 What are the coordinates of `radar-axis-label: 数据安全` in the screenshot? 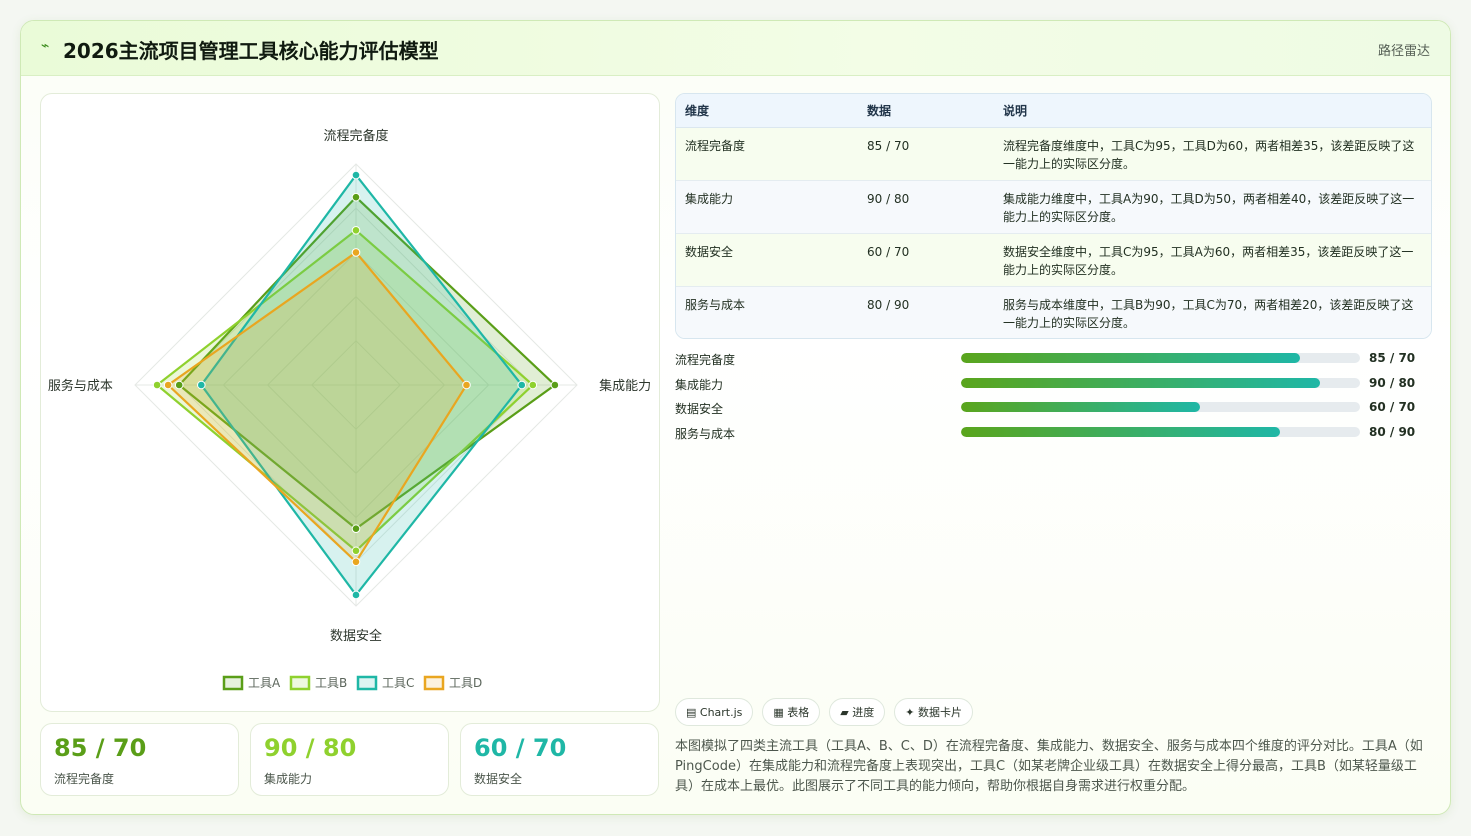 It's located at (356, 636).